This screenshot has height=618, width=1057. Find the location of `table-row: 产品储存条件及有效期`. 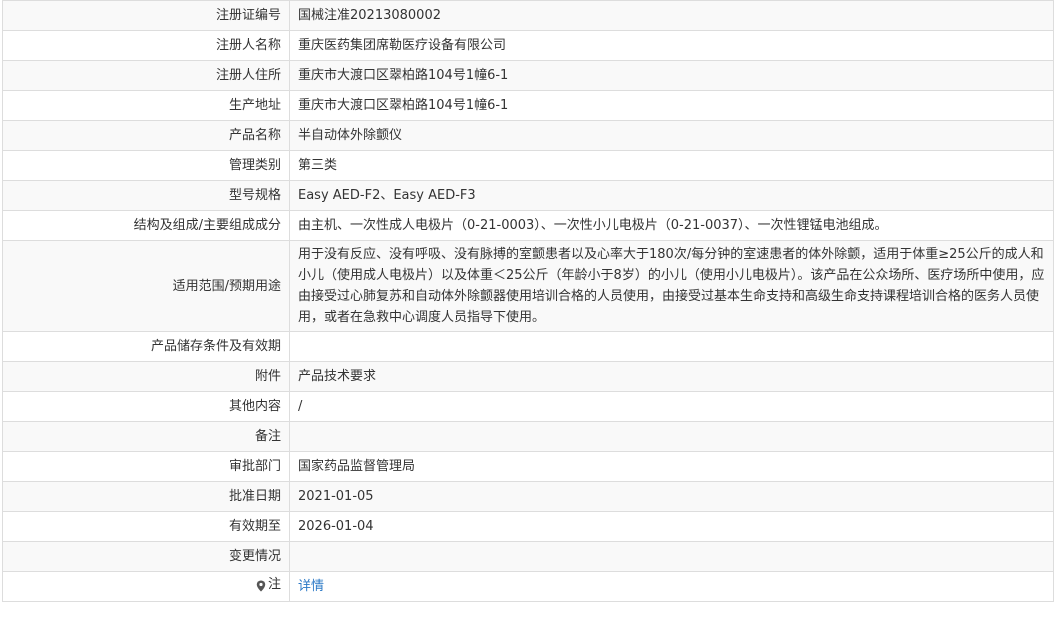

table-row: 产品储存条件及有效期 is located at coordinates (528, 346).